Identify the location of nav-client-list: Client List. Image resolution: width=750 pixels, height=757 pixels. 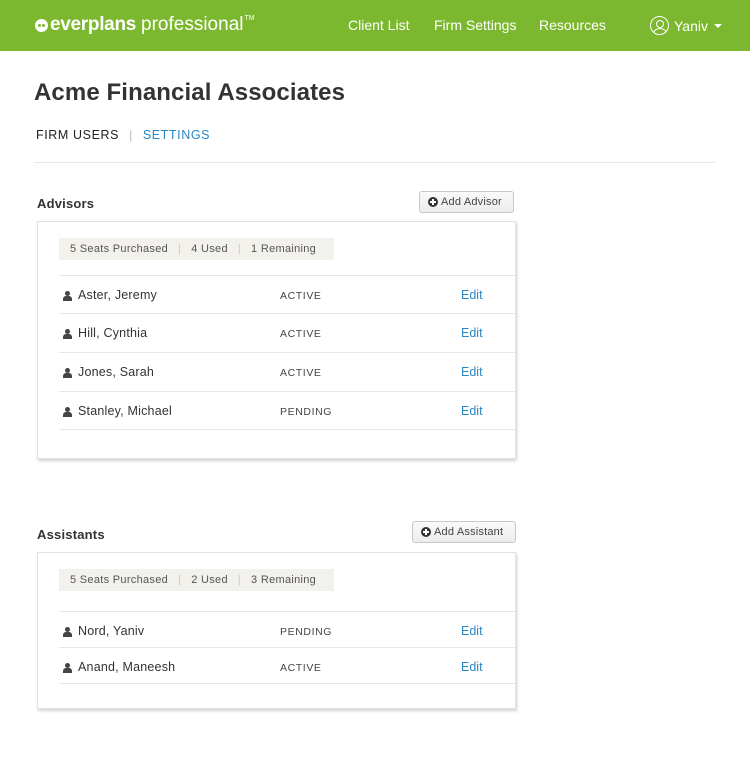
(378, 25).